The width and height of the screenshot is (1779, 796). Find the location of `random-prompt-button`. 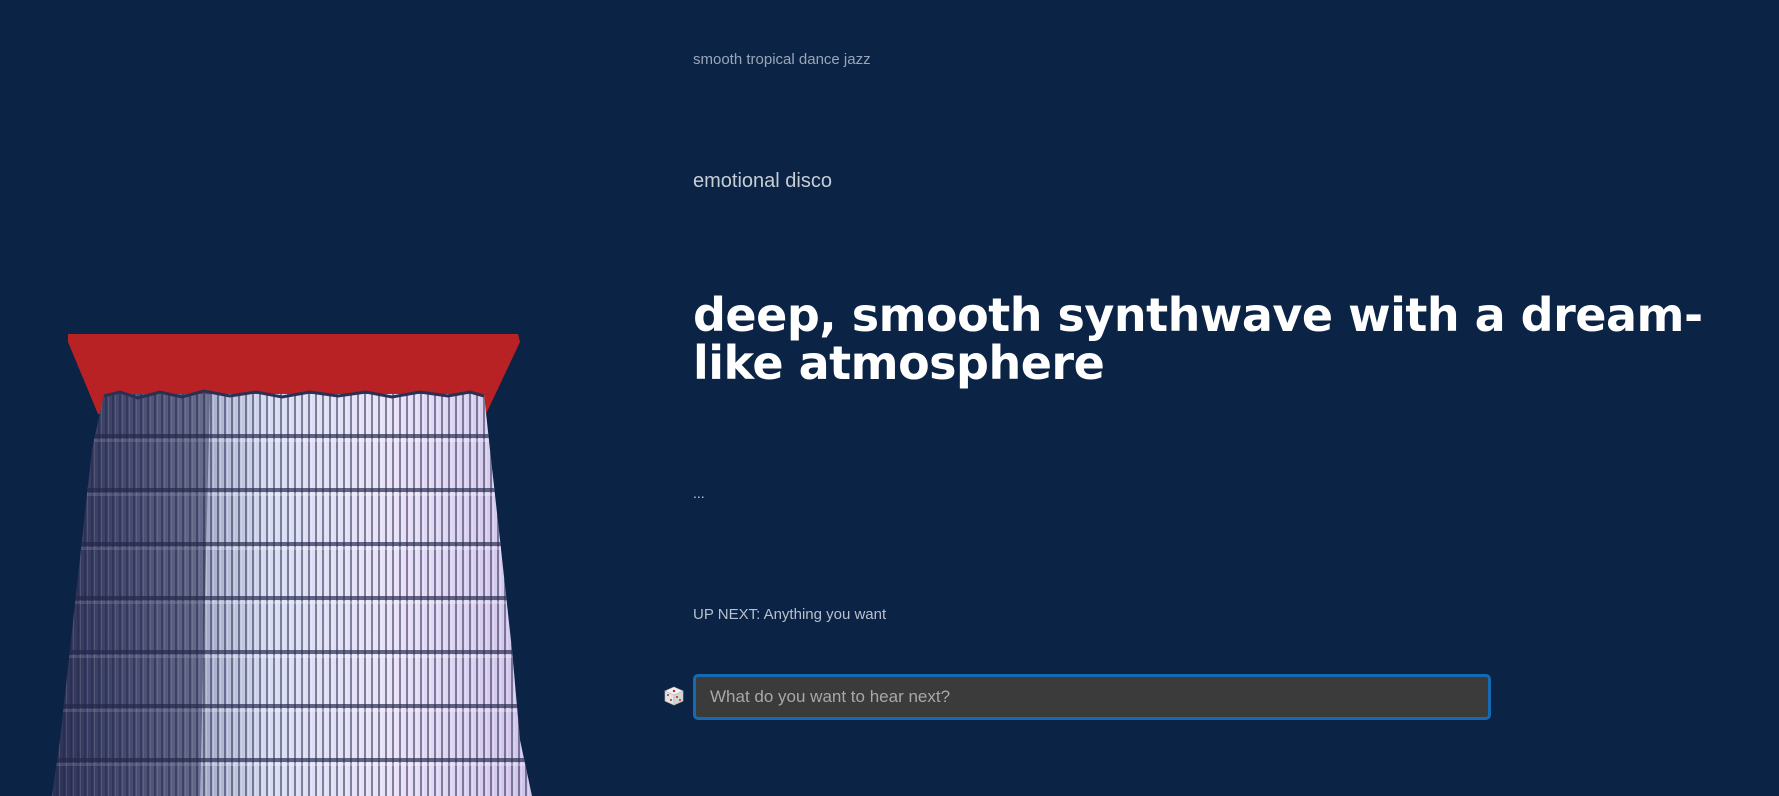

random-prompt-button is located at coordinates (674, 696).